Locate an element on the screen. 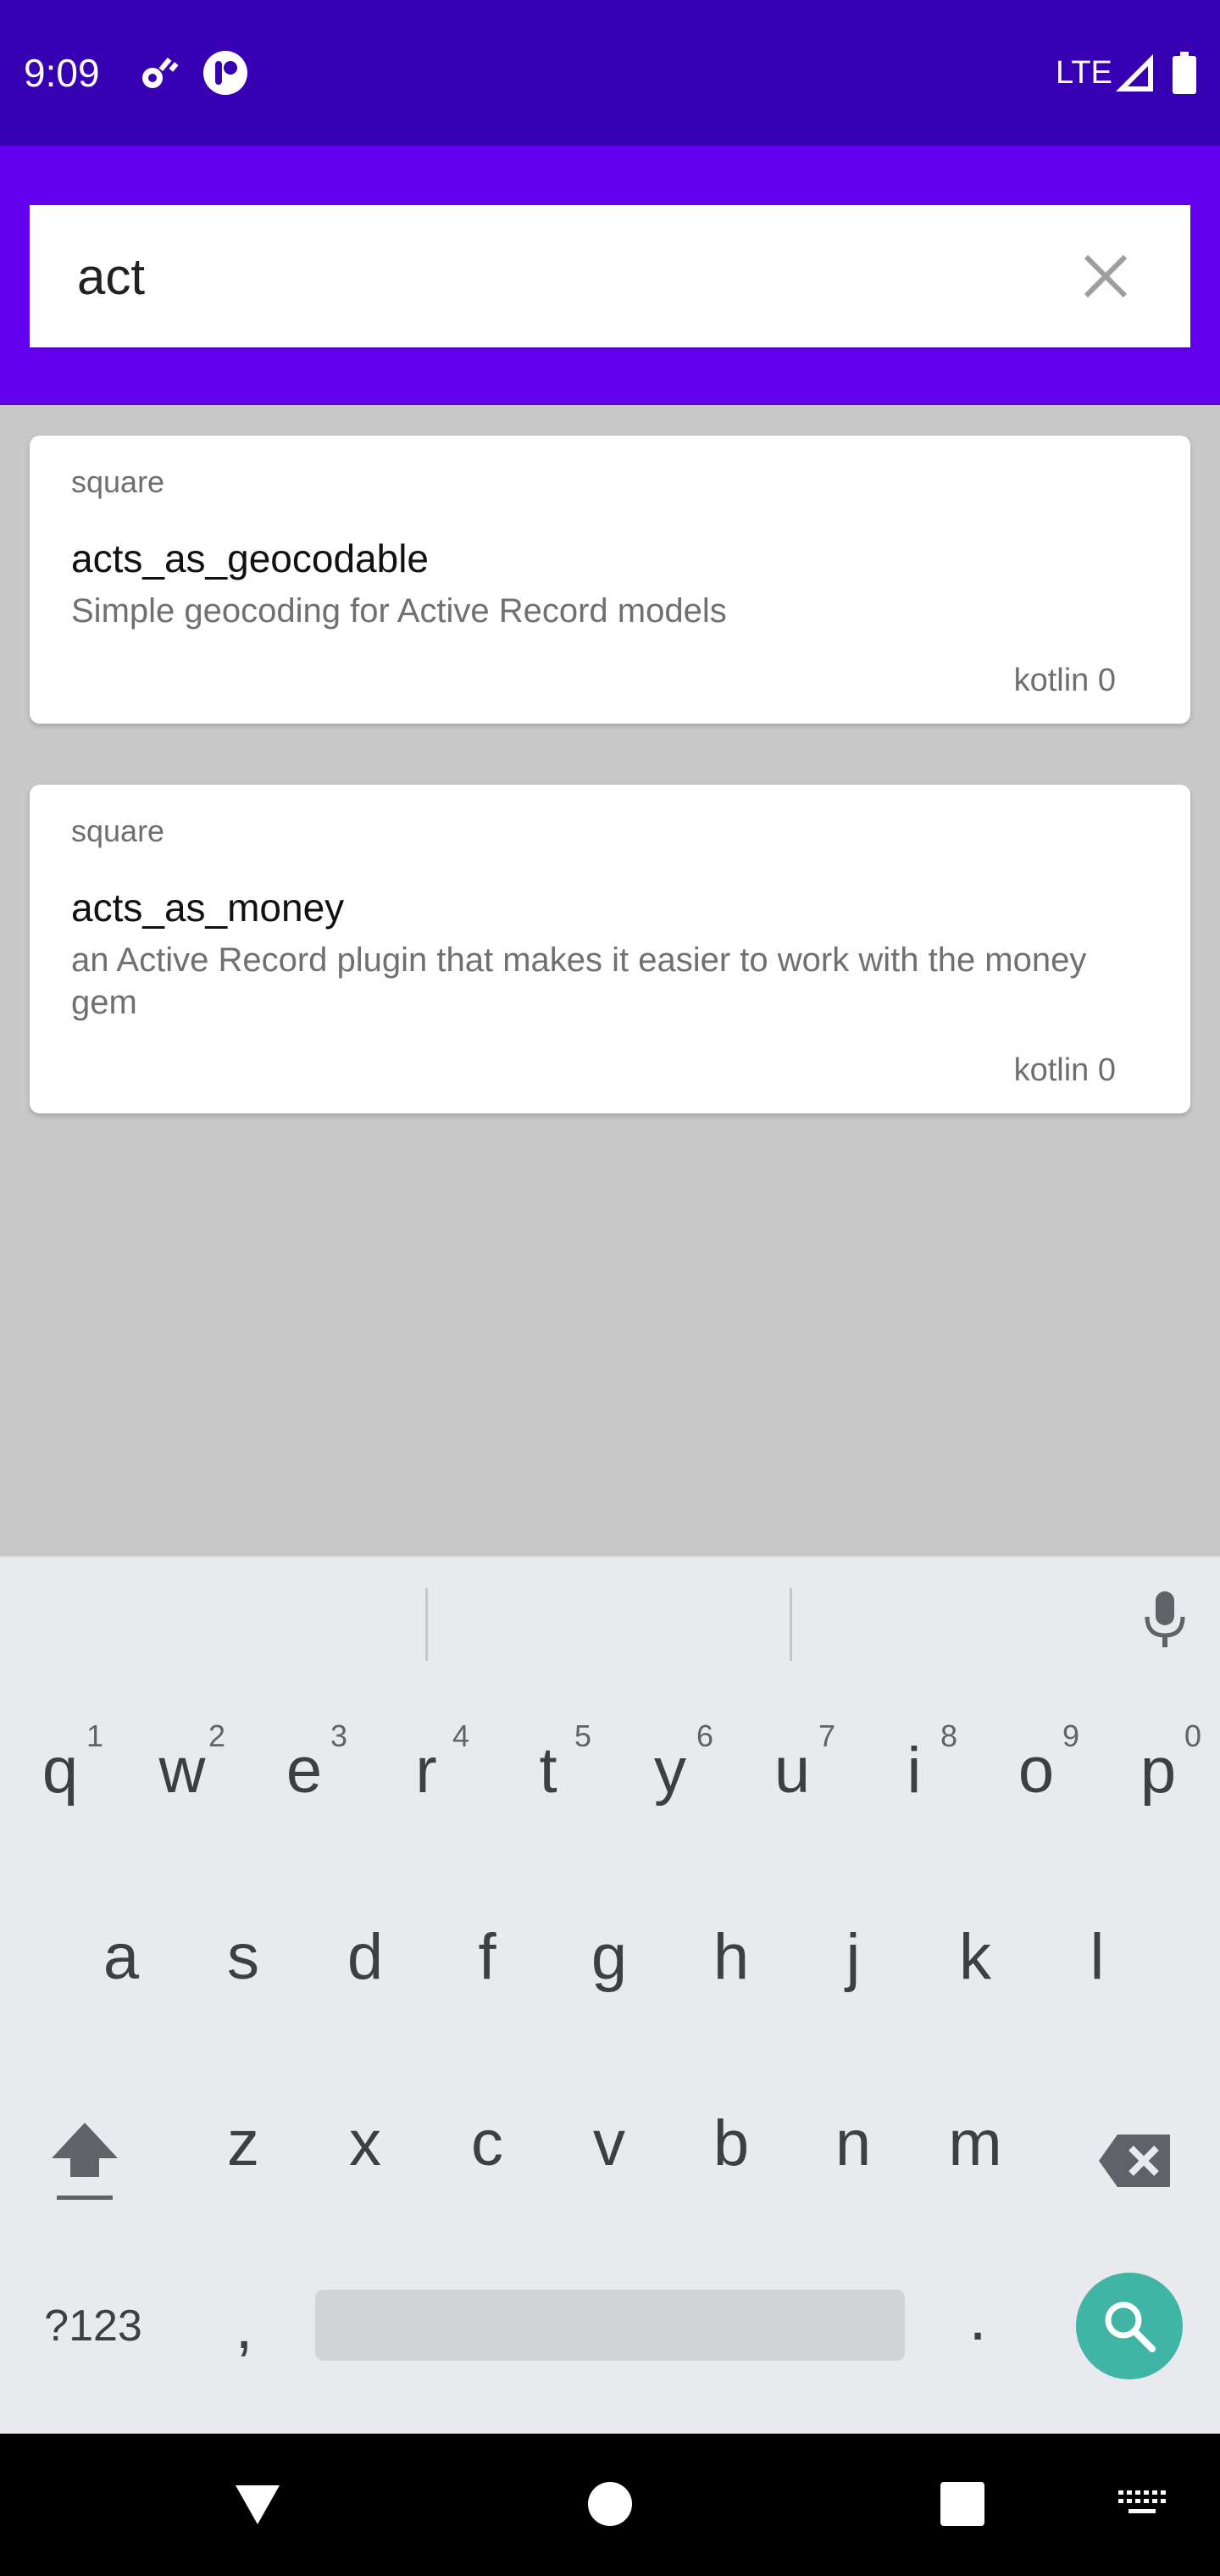 The height and width of the screenshot is (2576, 1220). home-button is located at coordinates (610, 2504).